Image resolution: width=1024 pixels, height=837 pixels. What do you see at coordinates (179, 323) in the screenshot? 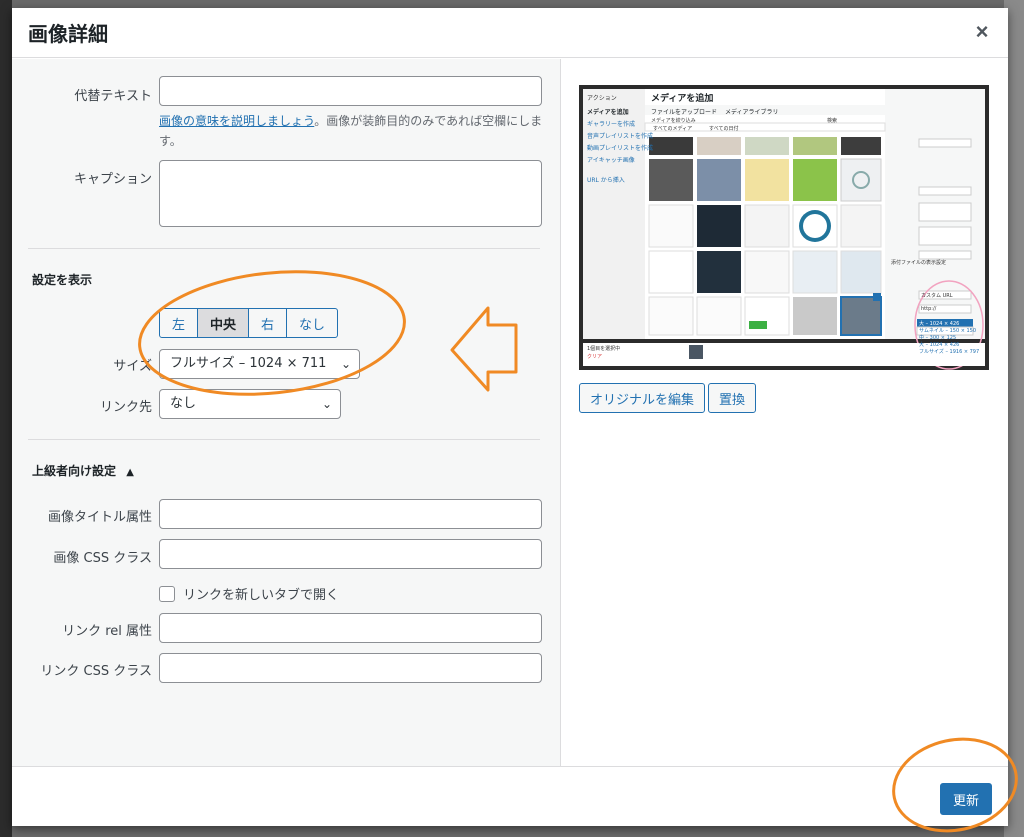
I see `align-left-button: 左` at bounding box center [179, 323].